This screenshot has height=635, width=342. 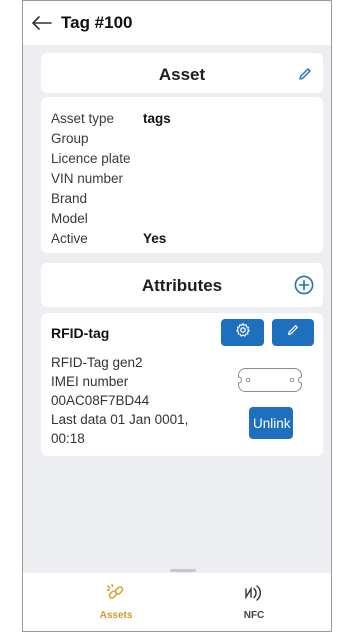 I want to click on back-arrow-icon, so click(x=42, y=23).